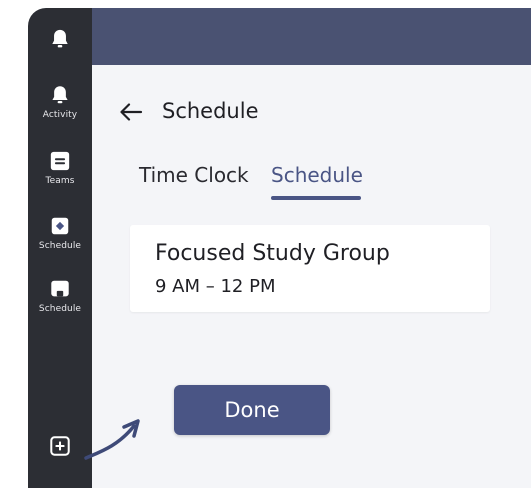 This screenshot has width=531, height=488. What do you see at coordinates (60, 115) in the screenshot?
I see `sidebar-item-label: Activity` at bounding box center [60, 115].